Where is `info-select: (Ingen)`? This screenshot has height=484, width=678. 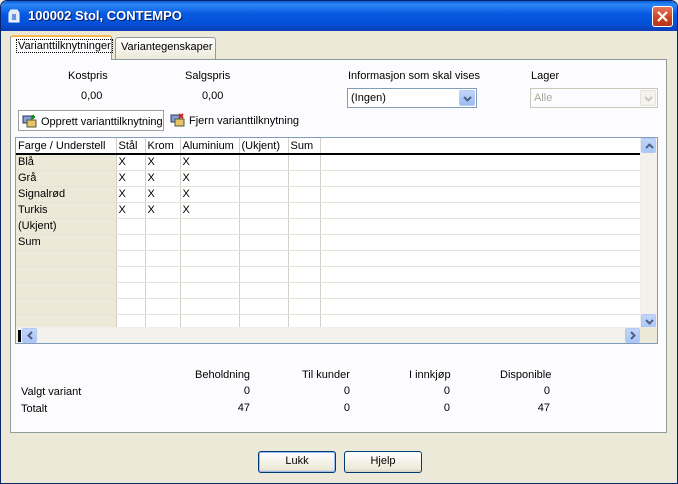
info-select: (Ingen) is located at coordinates (412, 98).